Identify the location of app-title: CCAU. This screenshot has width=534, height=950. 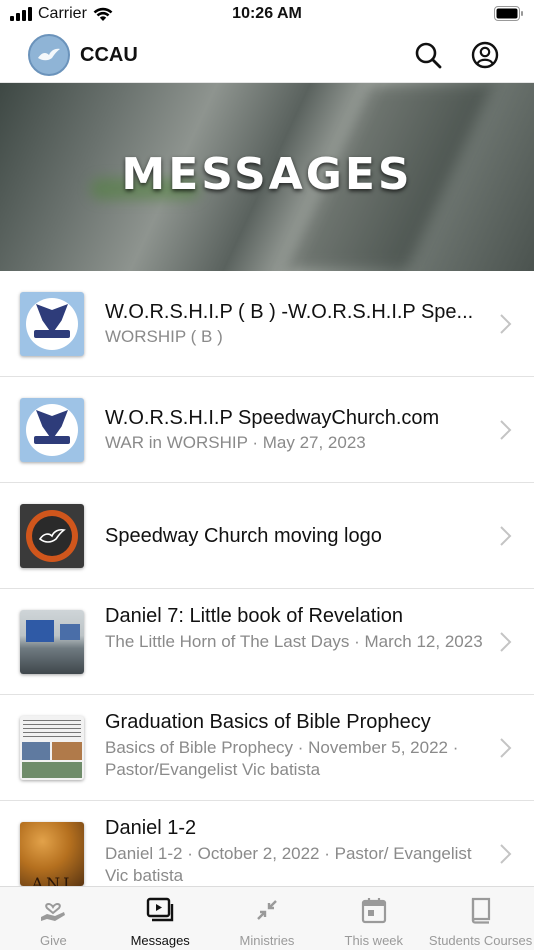
(109, 55).